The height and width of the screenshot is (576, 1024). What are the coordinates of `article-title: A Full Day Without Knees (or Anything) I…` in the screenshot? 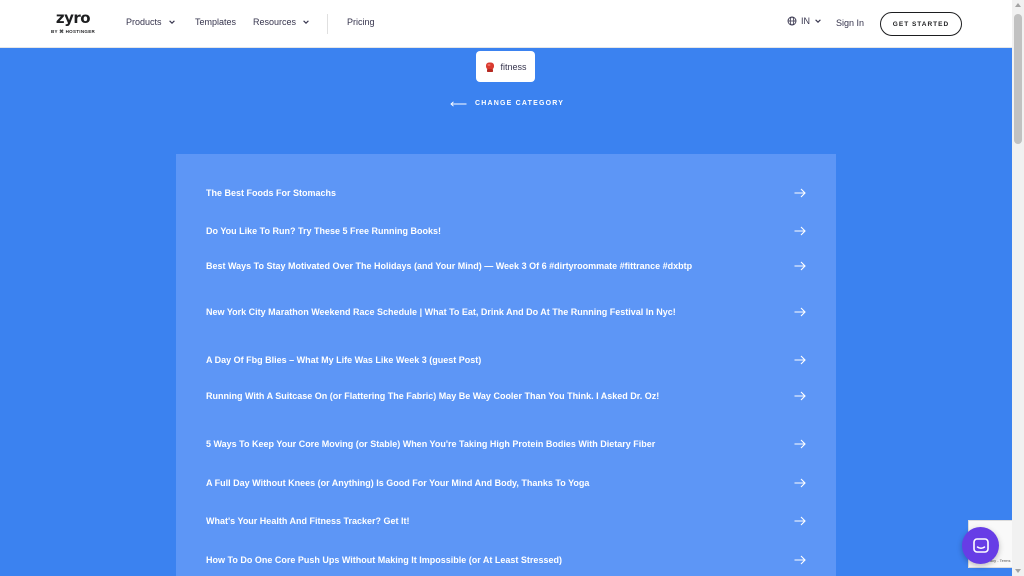 It's located at (398, 483).